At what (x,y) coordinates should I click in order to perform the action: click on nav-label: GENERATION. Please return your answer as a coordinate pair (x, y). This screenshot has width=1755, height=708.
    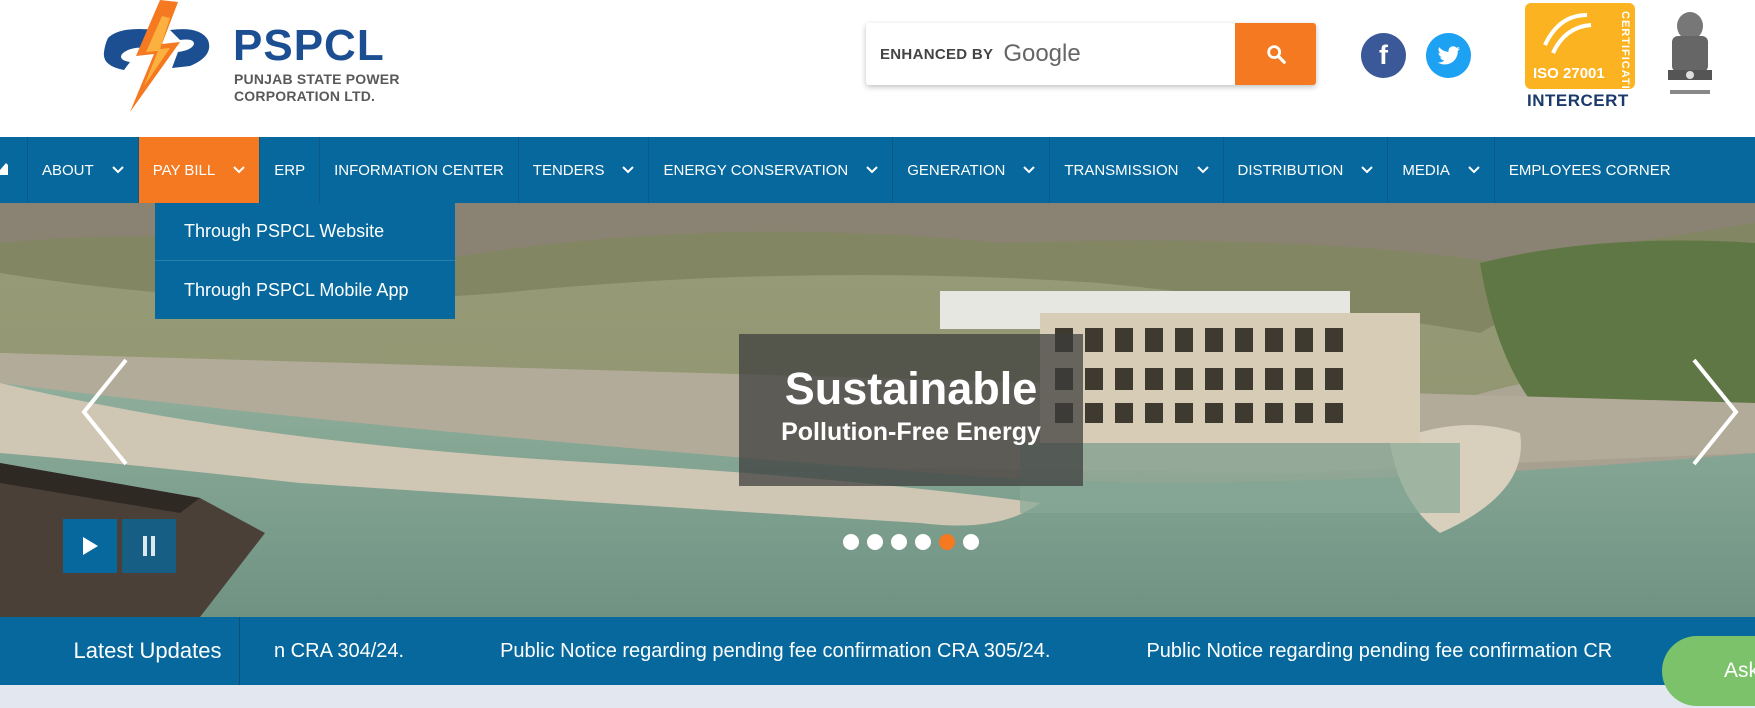
    Looking at the image, I should click on (956, 170).